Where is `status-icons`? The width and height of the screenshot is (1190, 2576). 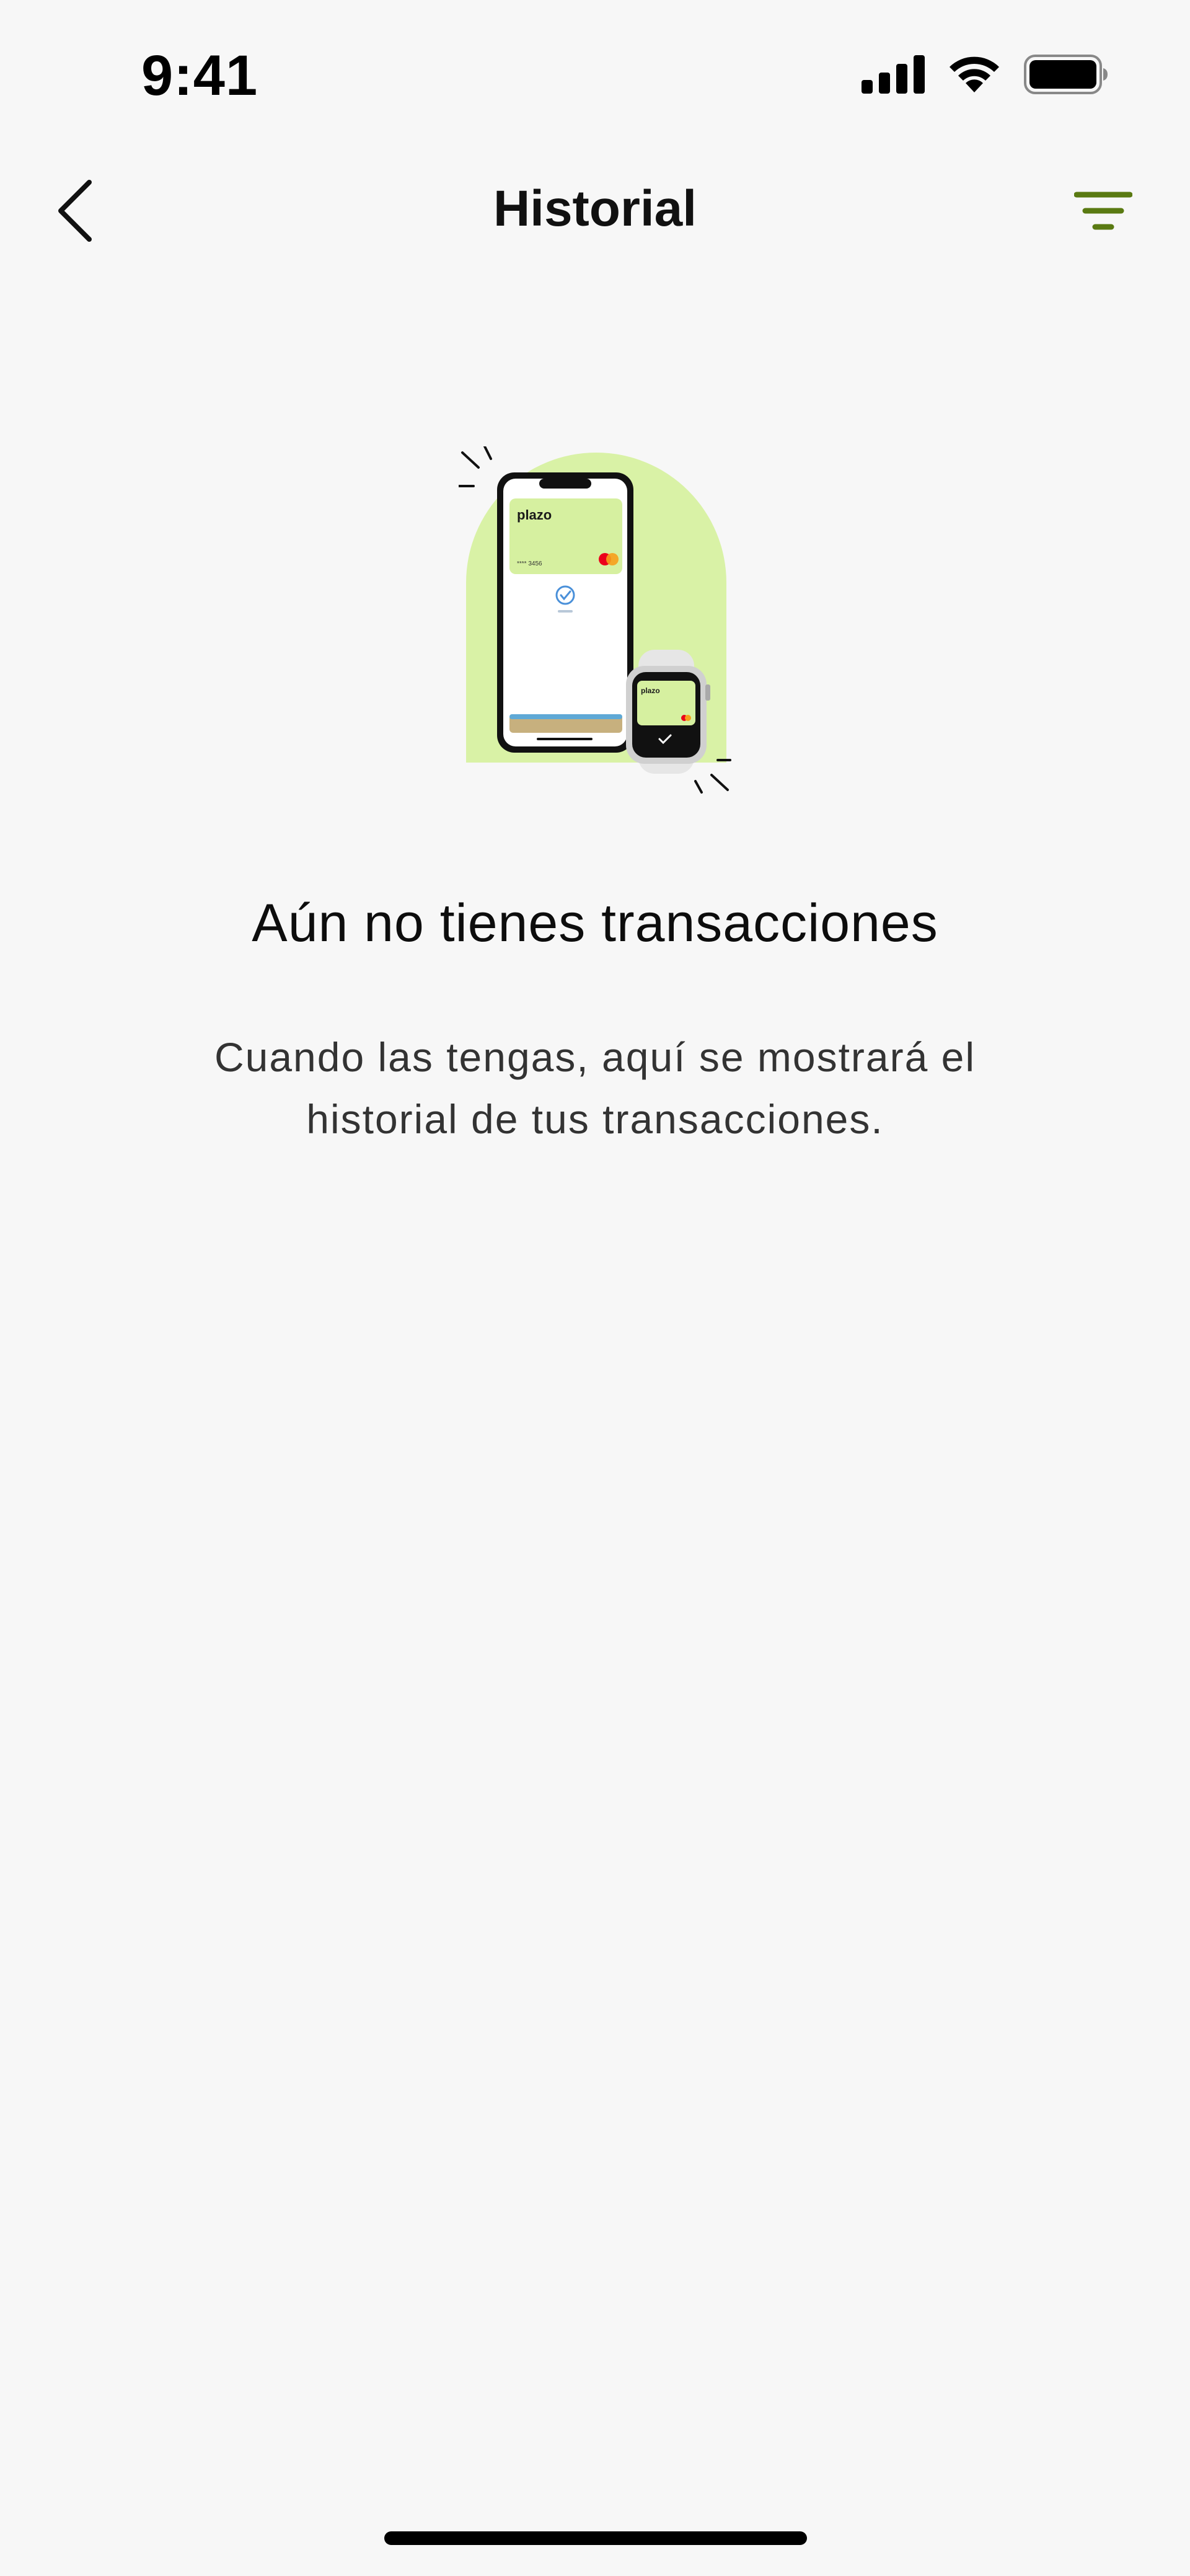 status-icons is located at coordinates (985, 74).